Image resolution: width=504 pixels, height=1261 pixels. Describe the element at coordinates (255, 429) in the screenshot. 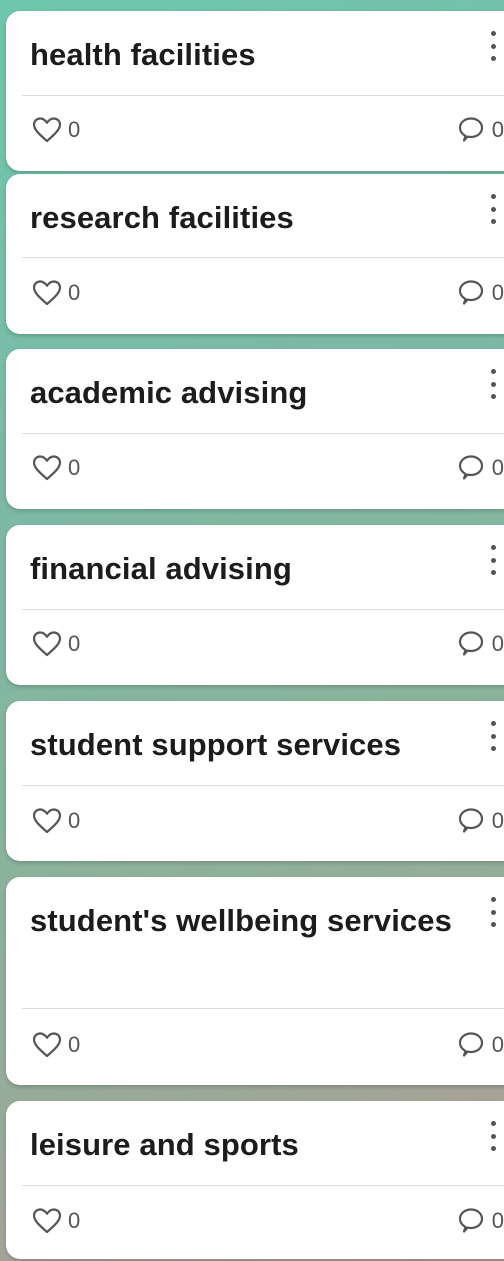

I see `post-card: academic advising 0 0` at that location.